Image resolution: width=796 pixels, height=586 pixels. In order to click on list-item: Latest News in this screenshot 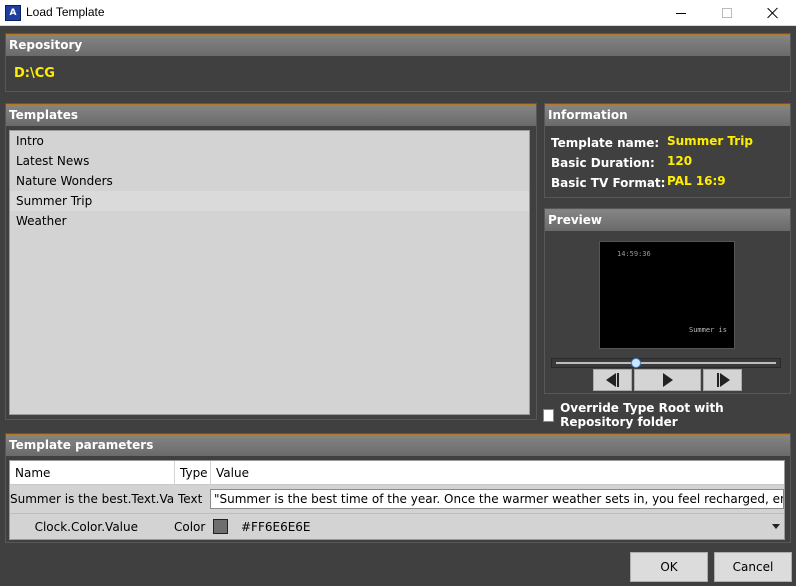, I will do `click(269, 161)`.